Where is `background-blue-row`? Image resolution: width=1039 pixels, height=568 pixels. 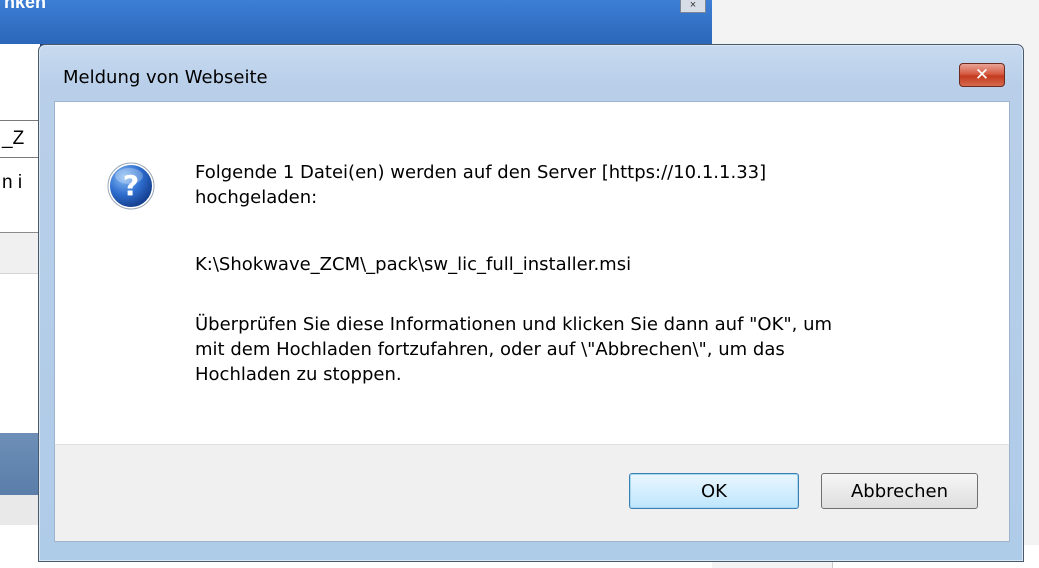 background-blue-row is located at coordinates (20, 464).